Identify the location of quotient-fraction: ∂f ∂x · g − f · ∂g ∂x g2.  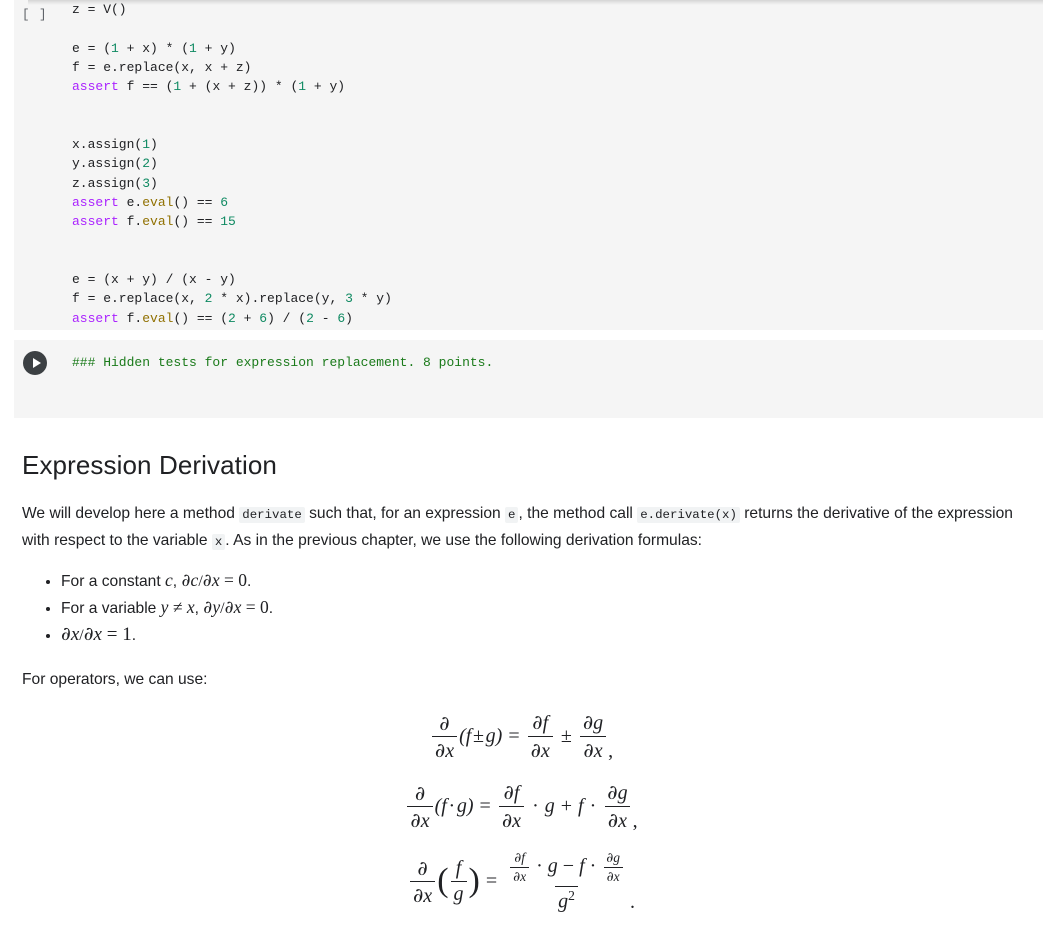
(566, 882).